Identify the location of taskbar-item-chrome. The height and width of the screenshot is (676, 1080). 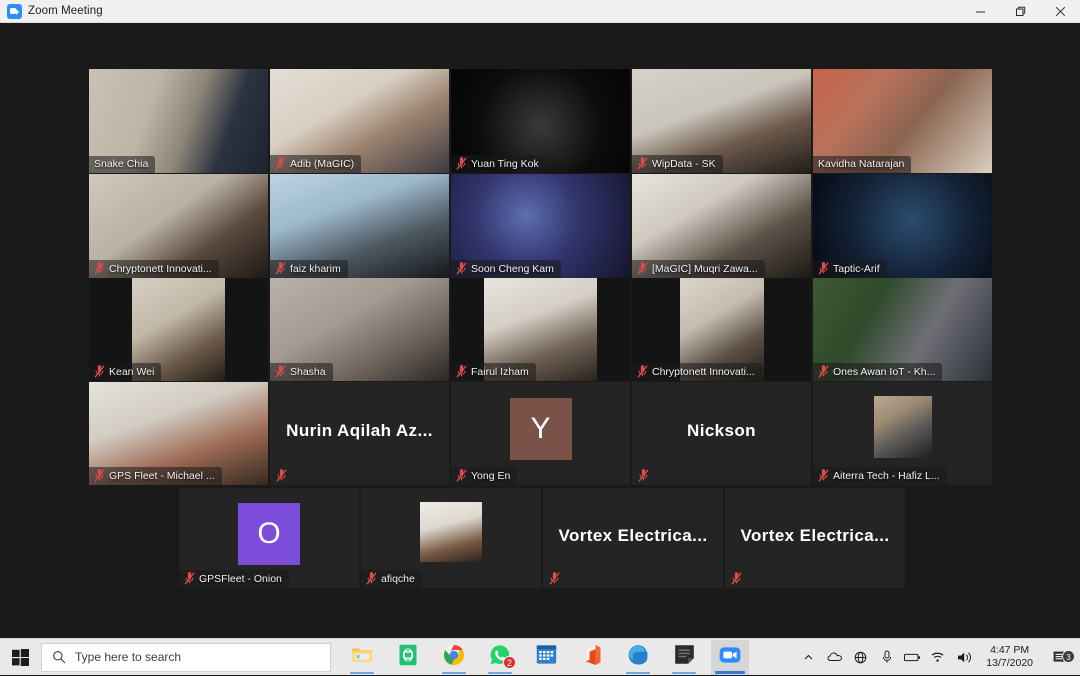
(454, 657).